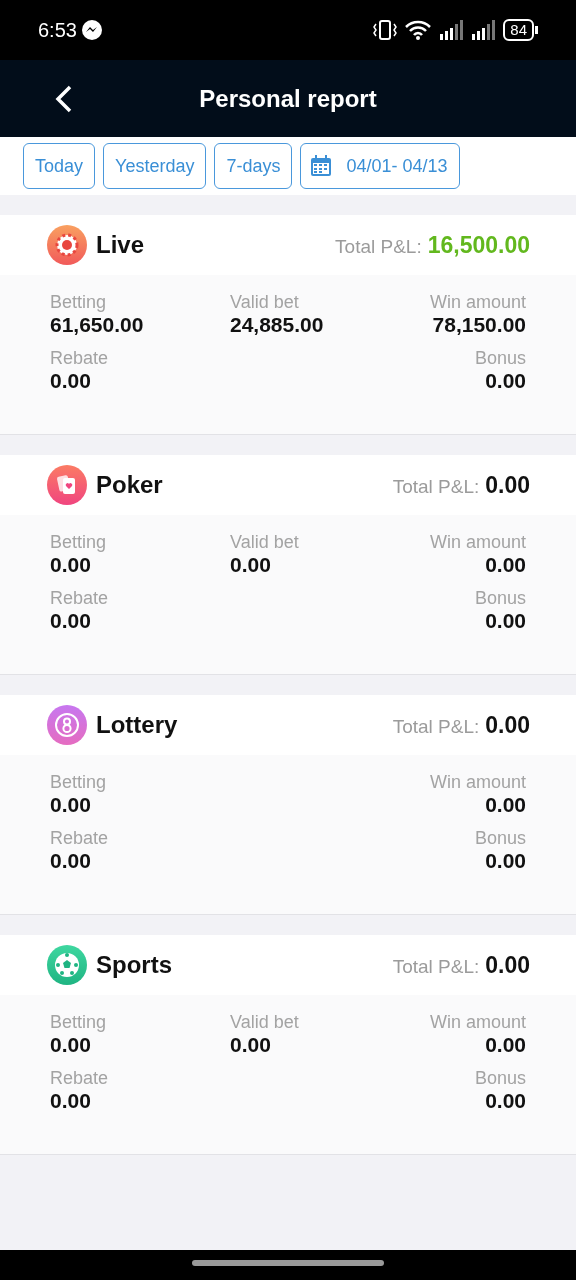 Image resolution: width=576 pixels, height=1280 pixels. Describe the element at coordinates (120, 245) in the screenshot. I see `category-title: Live` at that location.